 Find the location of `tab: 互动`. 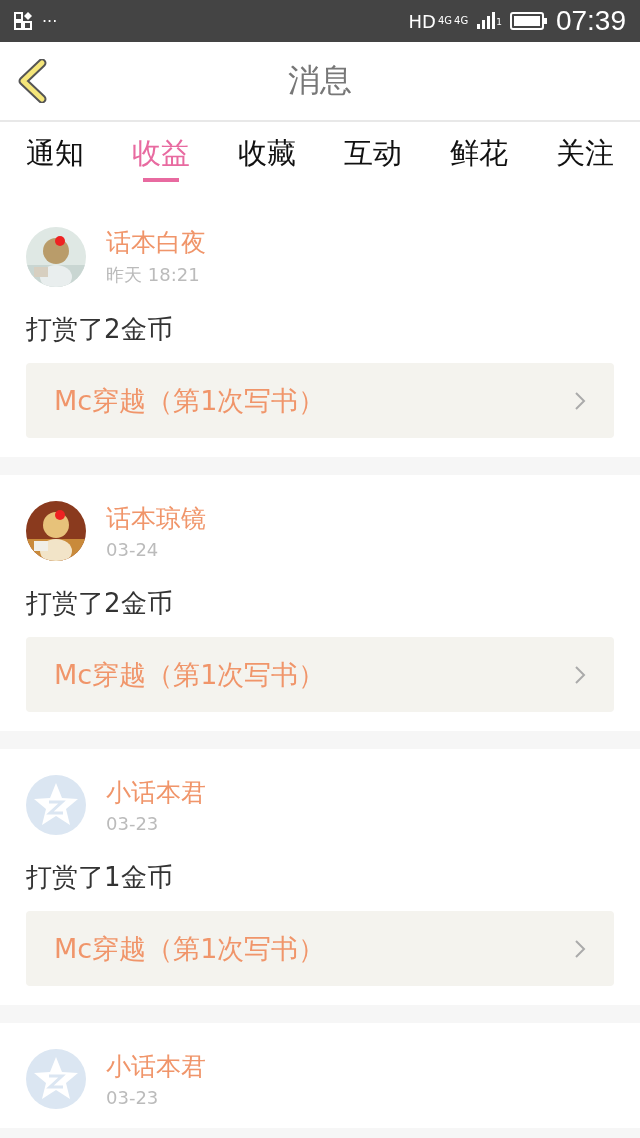

tab: 互动 is located at coordinates (373, 157).